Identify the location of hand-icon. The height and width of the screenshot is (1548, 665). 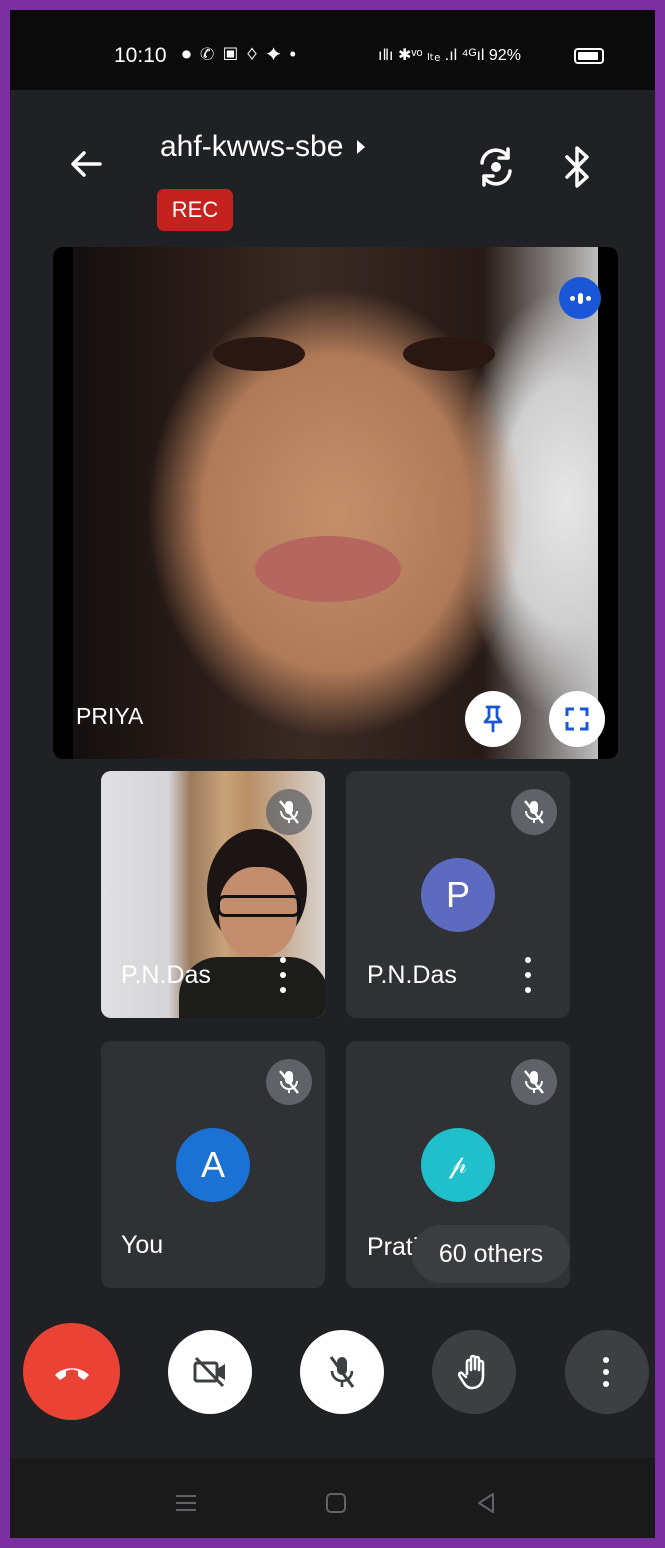
(471, 1372).